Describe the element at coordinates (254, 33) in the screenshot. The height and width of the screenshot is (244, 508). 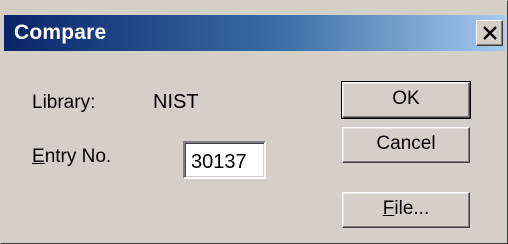
I see `title-bar: Compare` at that location.